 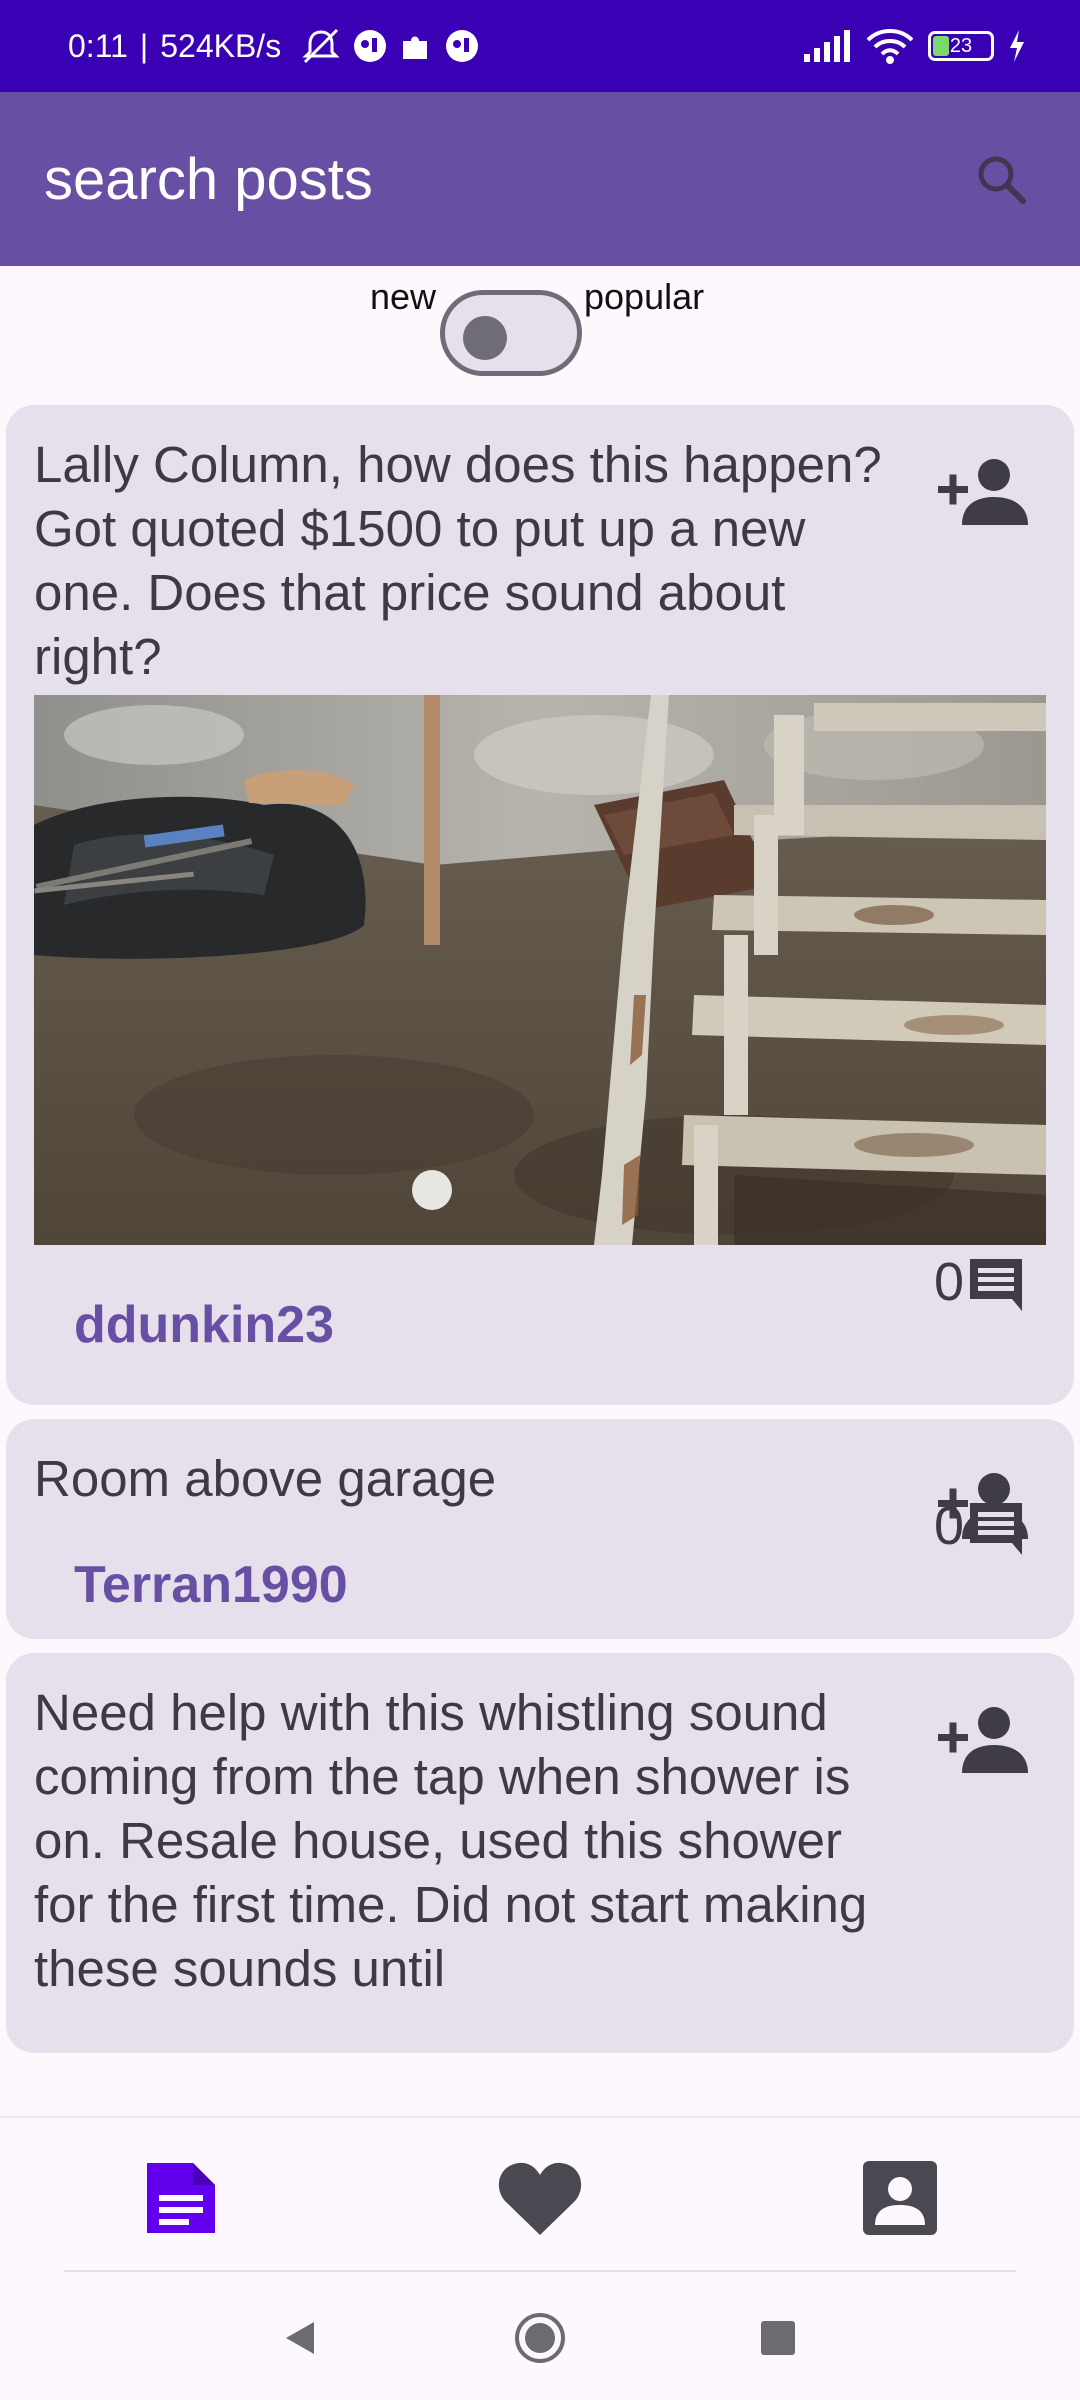 I want to click on system-back-button, so click(x=300, y=2338).